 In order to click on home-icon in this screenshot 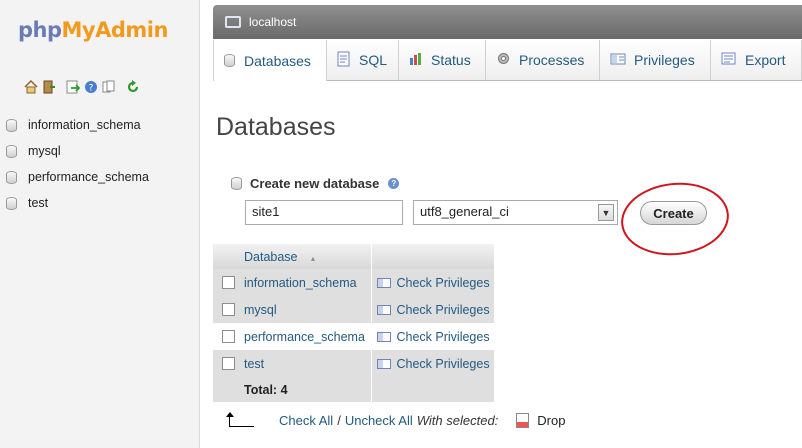, I will do `click(31, 86)`.